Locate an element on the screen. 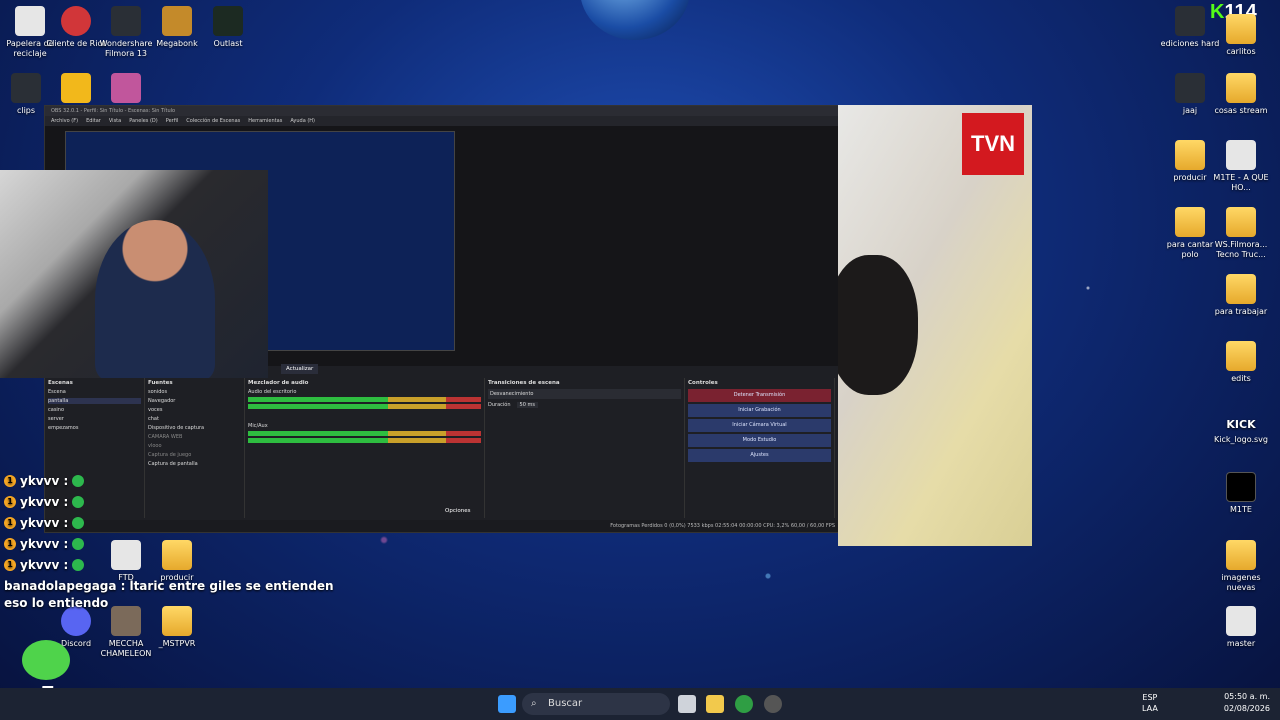 The image size is (1280, 720). desktop-icon-master: master is located at coordinates (1241, 627).